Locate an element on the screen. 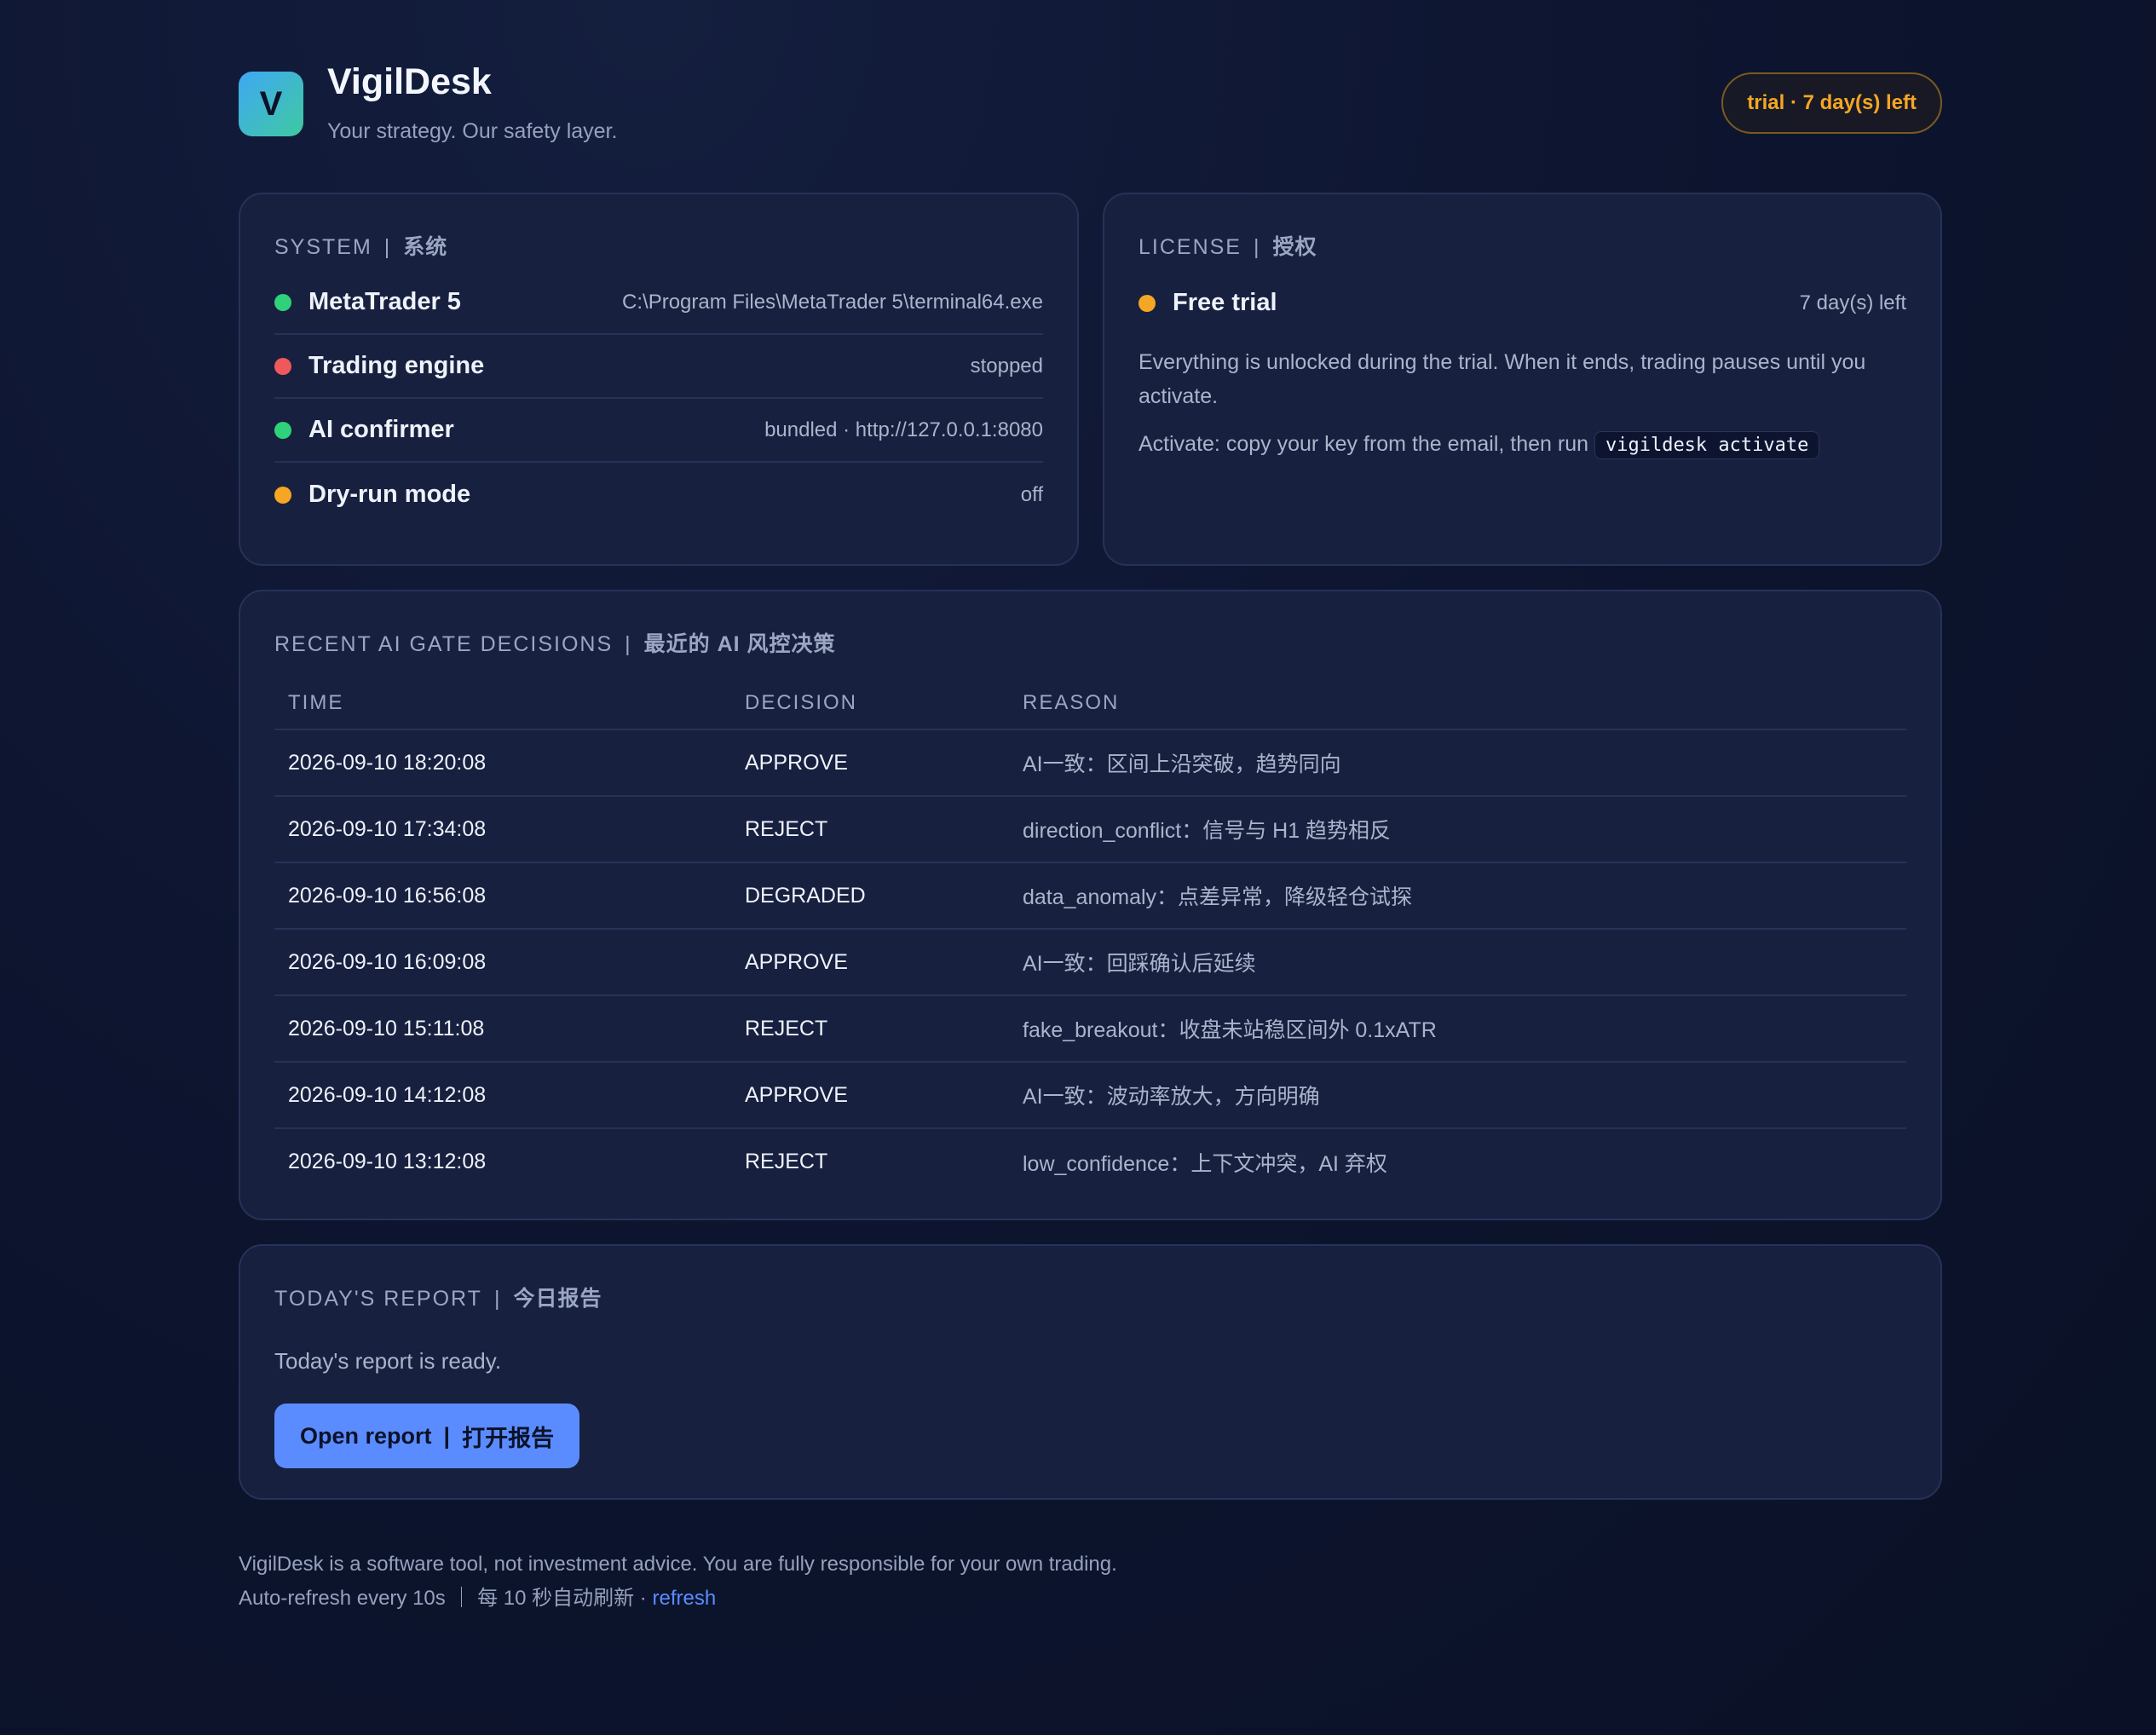 The width and height of the screenshot is (2156, 1735). footer-refresh-text: Auto-refresh every 10s ｜ 每 10 秒自动刷新 · is located at coordinates (443, 1598).